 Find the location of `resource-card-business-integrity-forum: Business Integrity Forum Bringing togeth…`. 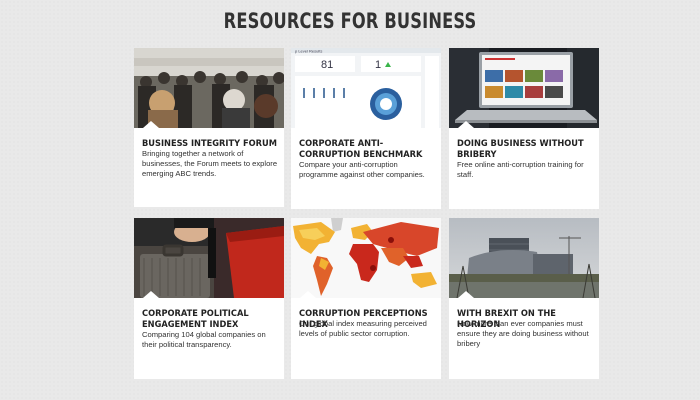

resource-card-business-integrity-forum: Business Integrity Forum Bringing togeth… is located at coordinates (209, 127).